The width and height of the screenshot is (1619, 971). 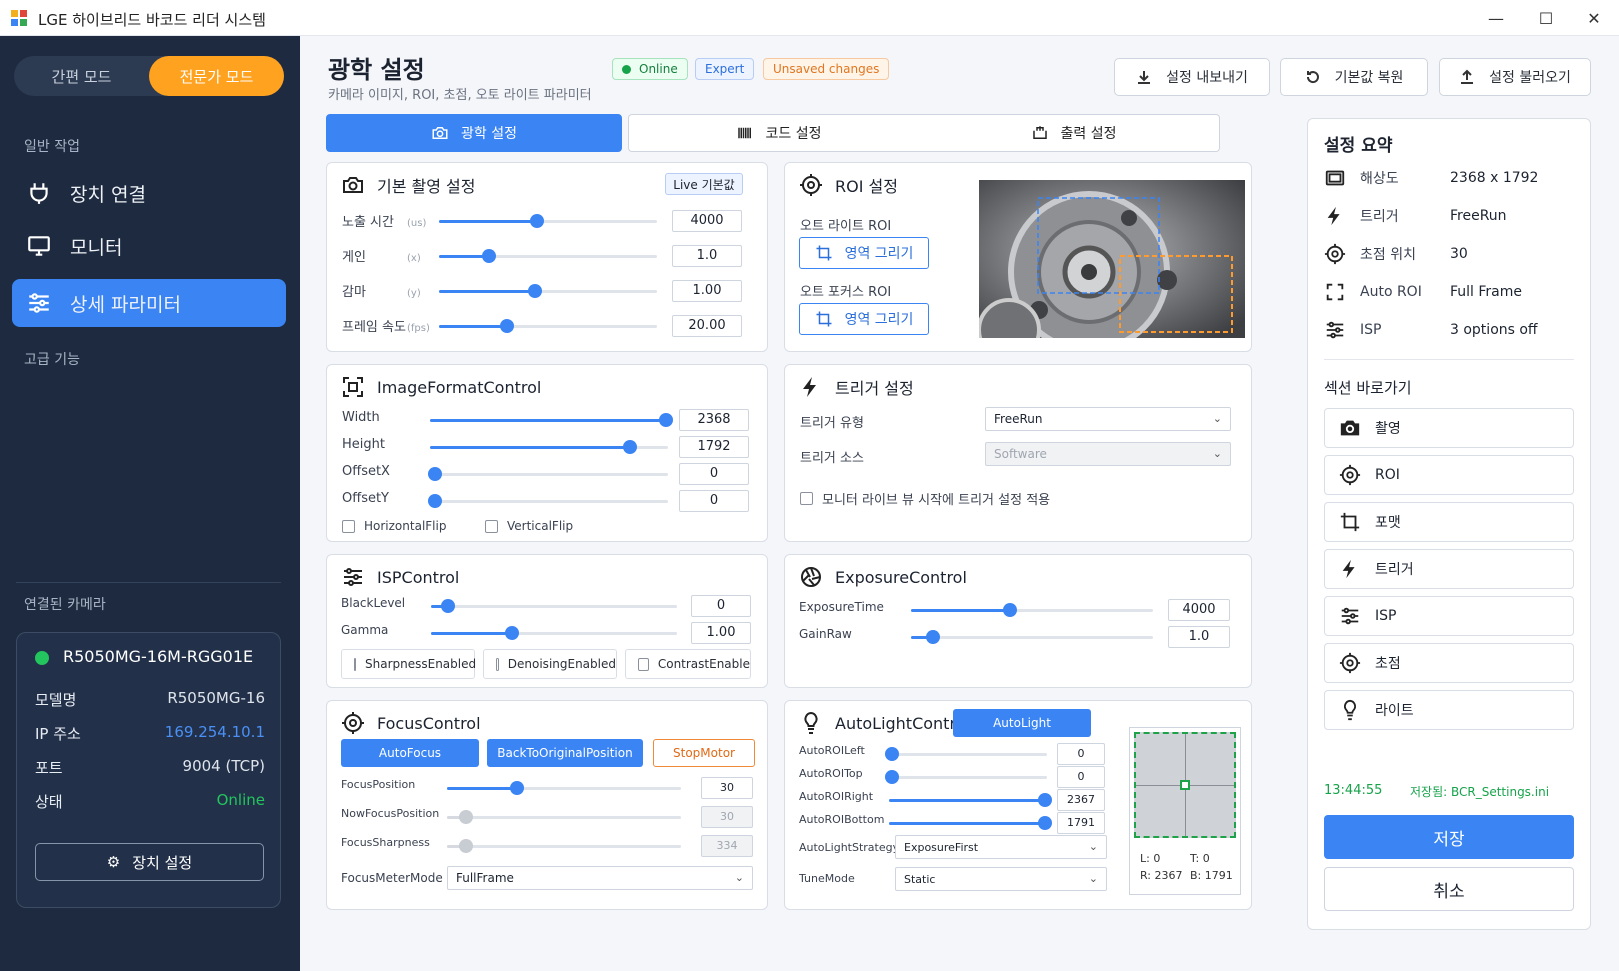 I want to click on device-settings-button: ⚙ 장치 설정, so click(x=149, y=862).